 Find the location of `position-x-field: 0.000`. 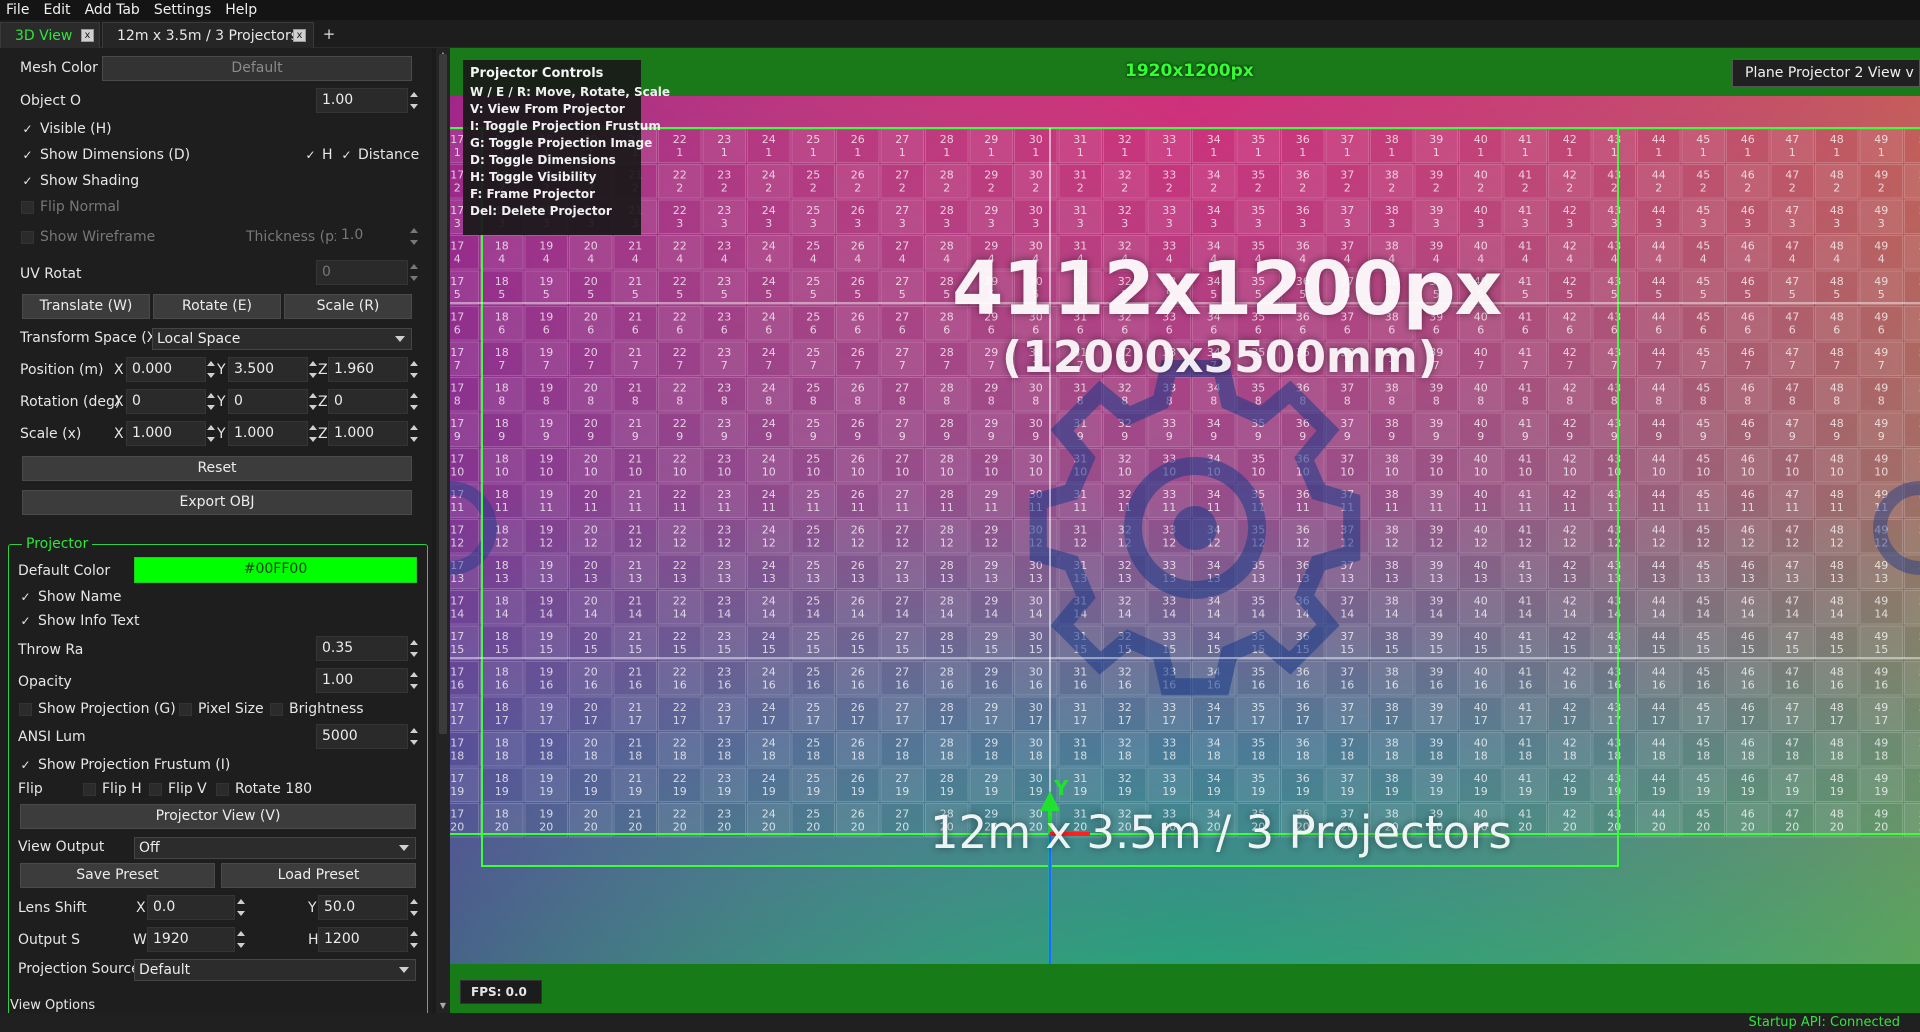

position-x-field: 0.000 is located at coordinates (166, 369).